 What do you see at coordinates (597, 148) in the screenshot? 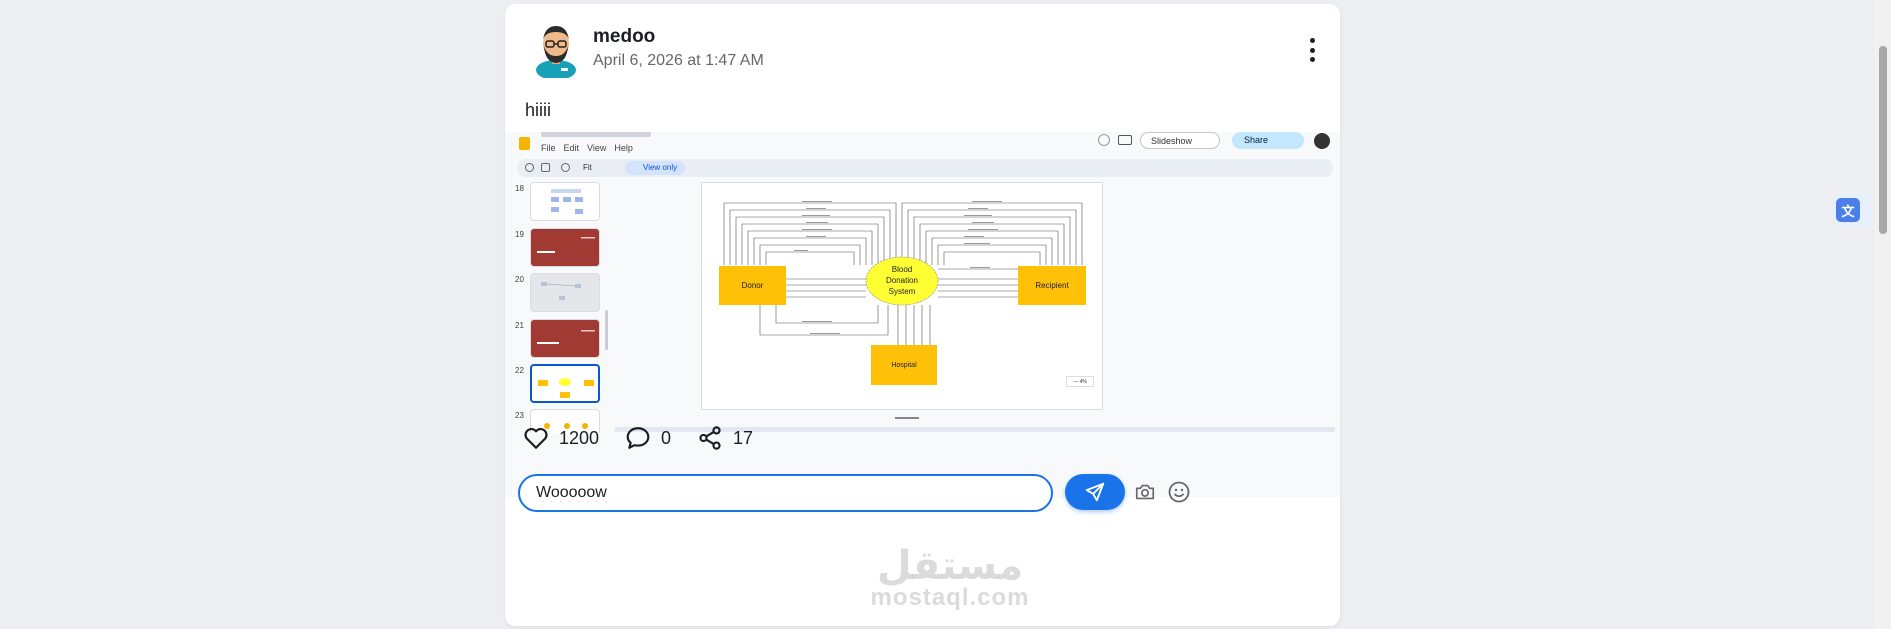
I see `menu-view: View` at bounding box center [597, 148].